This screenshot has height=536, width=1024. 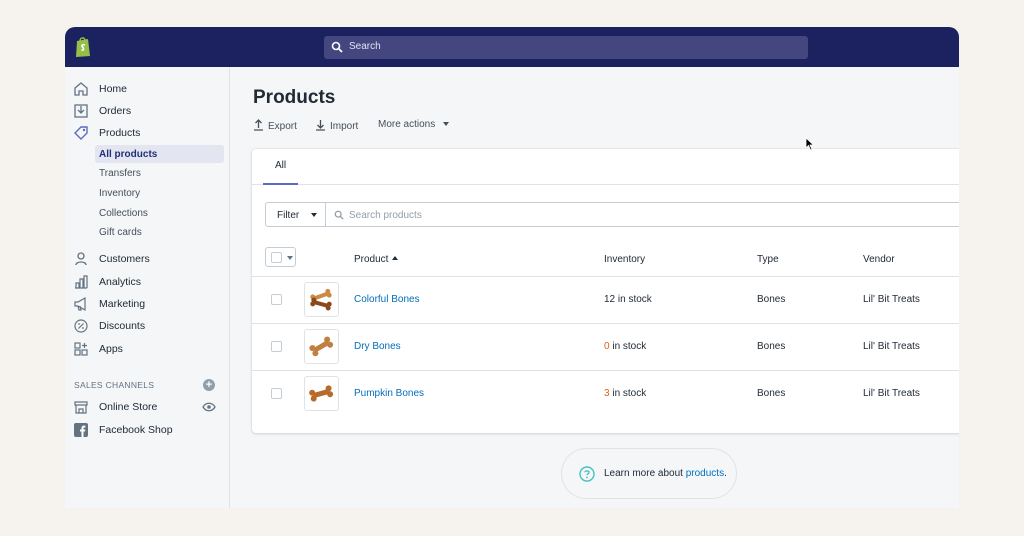 I want to click on tab-all: All, so click(x=280, y=167).